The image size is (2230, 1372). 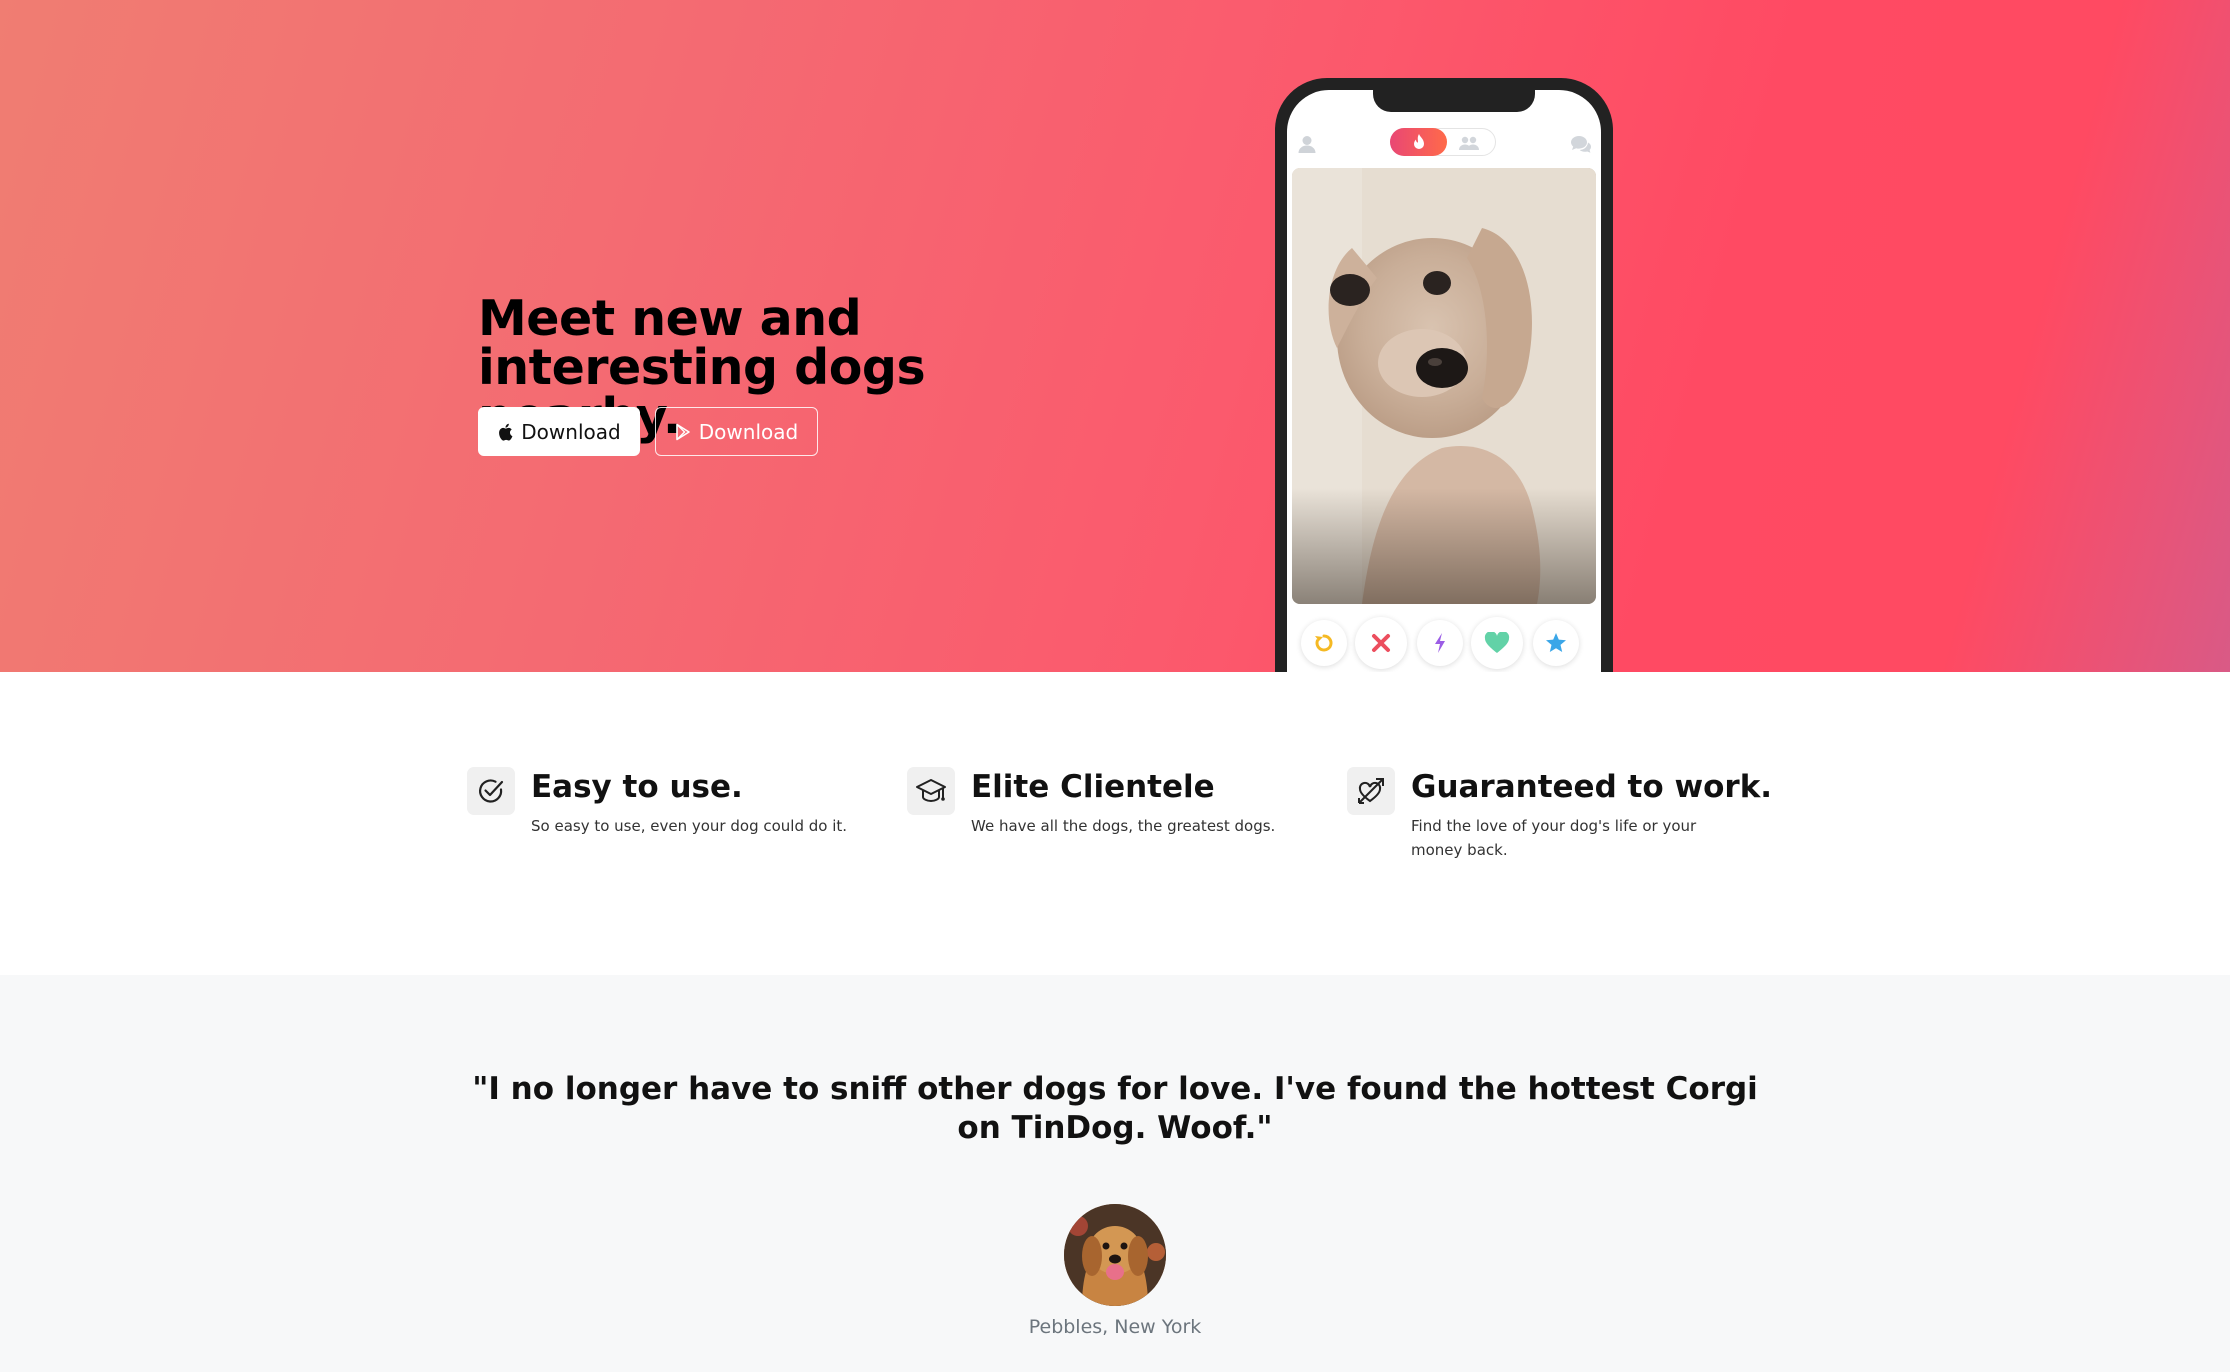 I want to click on feature-title: Guaranteed to work., so click(x=1592, y=787).